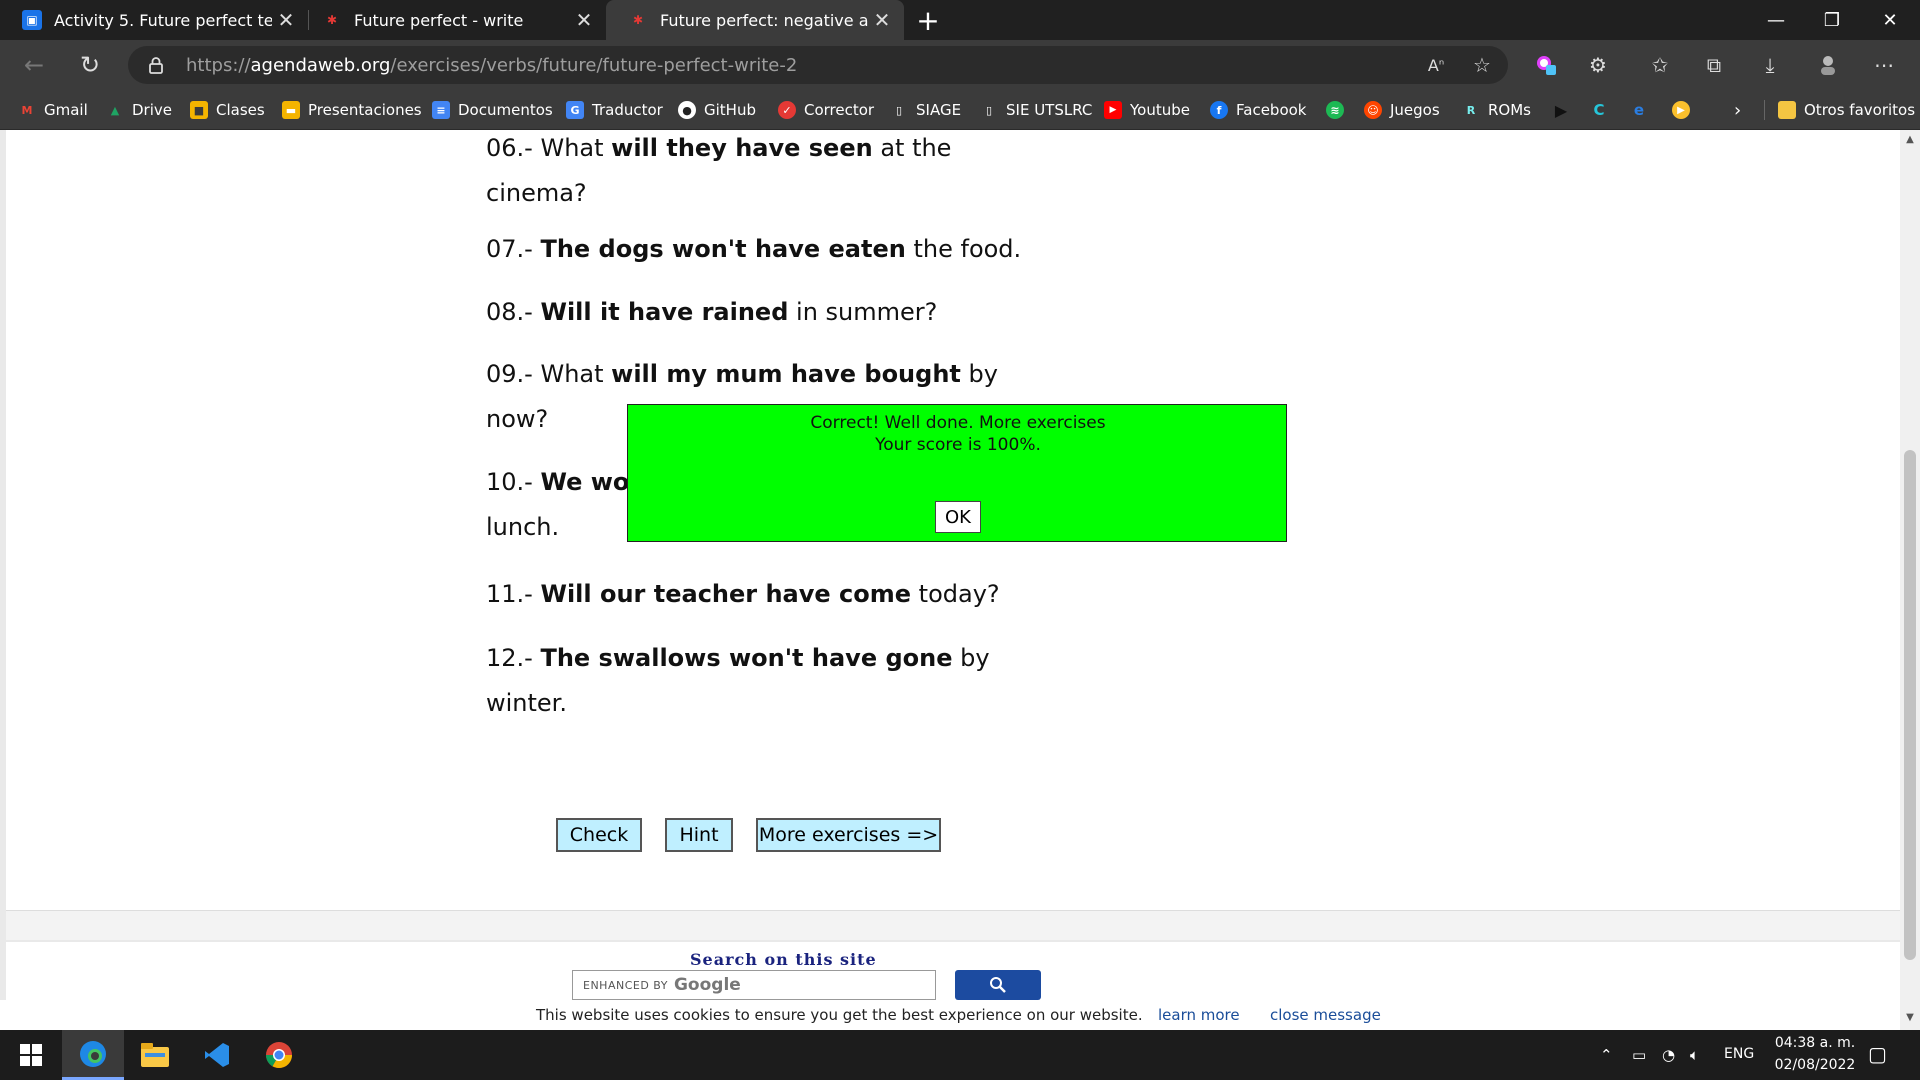  What do you see at coordinates (31, 1055) in the screenshot?
I see `windows-start-icon` at bounding box center [31, 1055].